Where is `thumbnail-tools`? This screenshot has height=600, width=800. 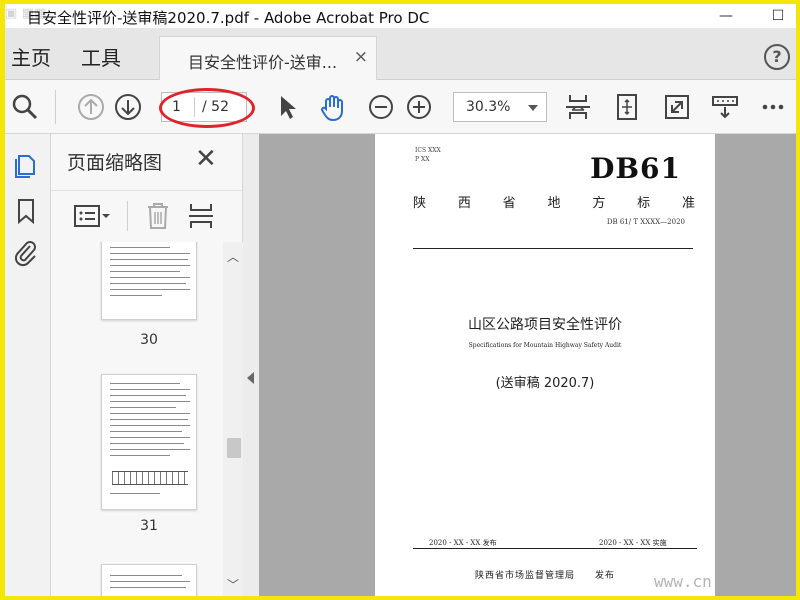 thumbnail-tools is located at coordinates (147, 215).